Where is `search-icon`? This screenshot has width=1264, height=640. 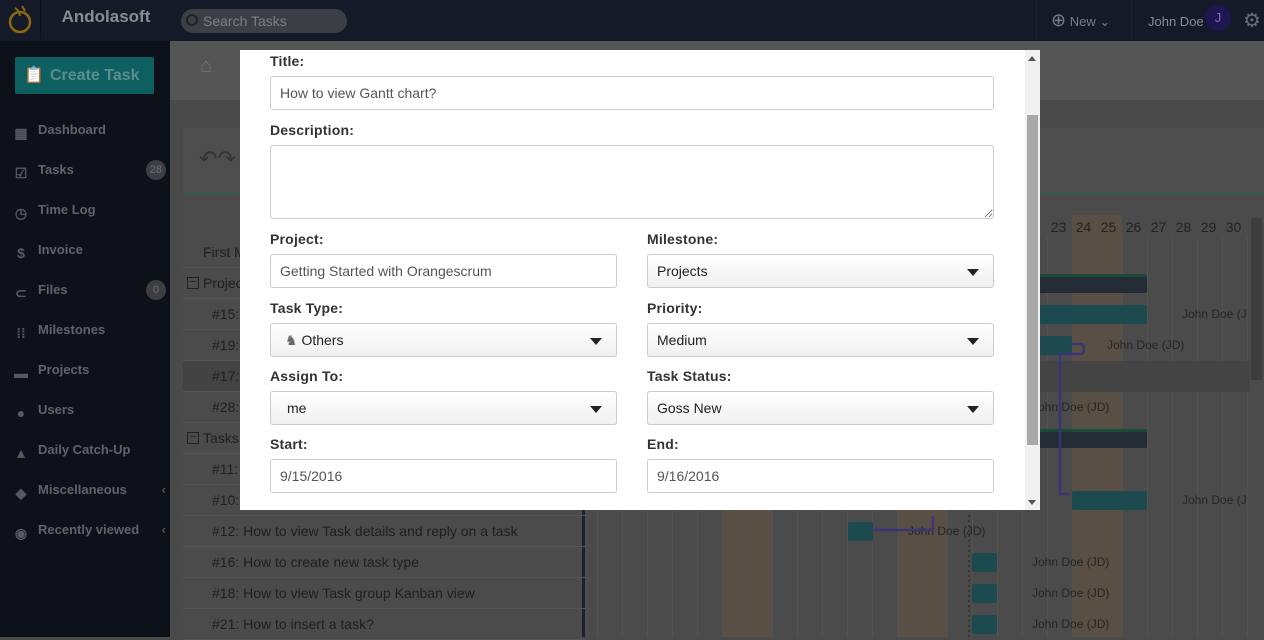 search-icon is located at coordinates (192, 20).